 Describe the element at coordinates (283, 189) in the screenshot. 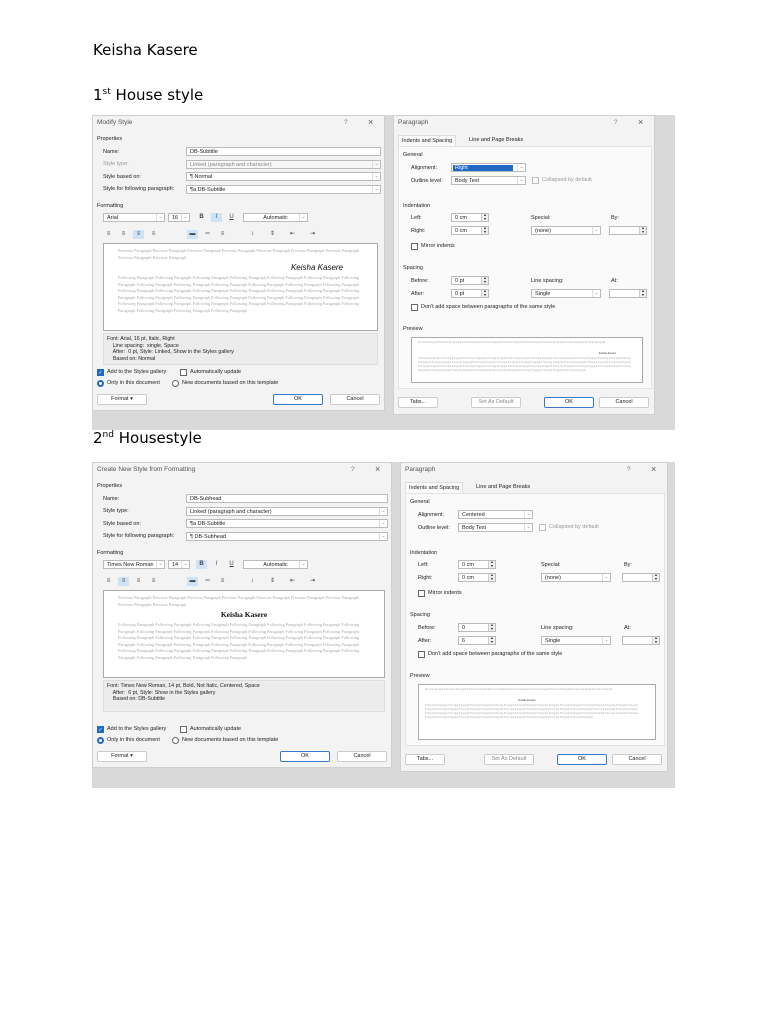

I see `style-following-field: ¶a DB-Subtitle ⌄` at that location.